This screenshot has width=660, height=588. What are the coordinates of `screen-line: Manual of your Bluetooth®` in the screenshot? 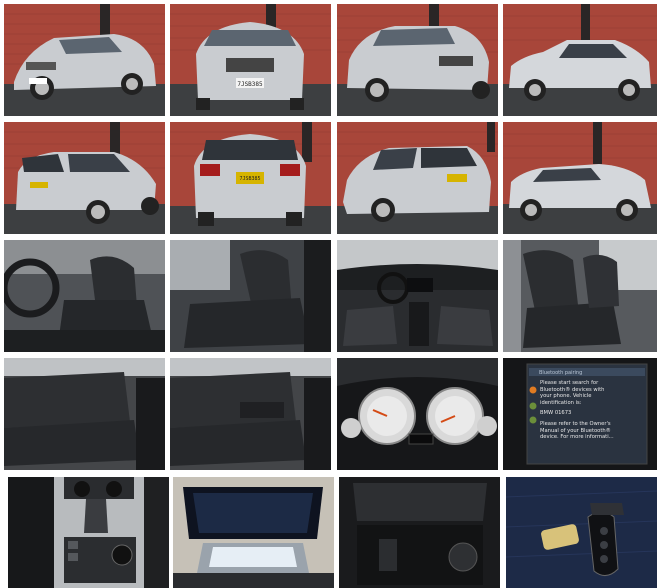 It's located at (575, 430).